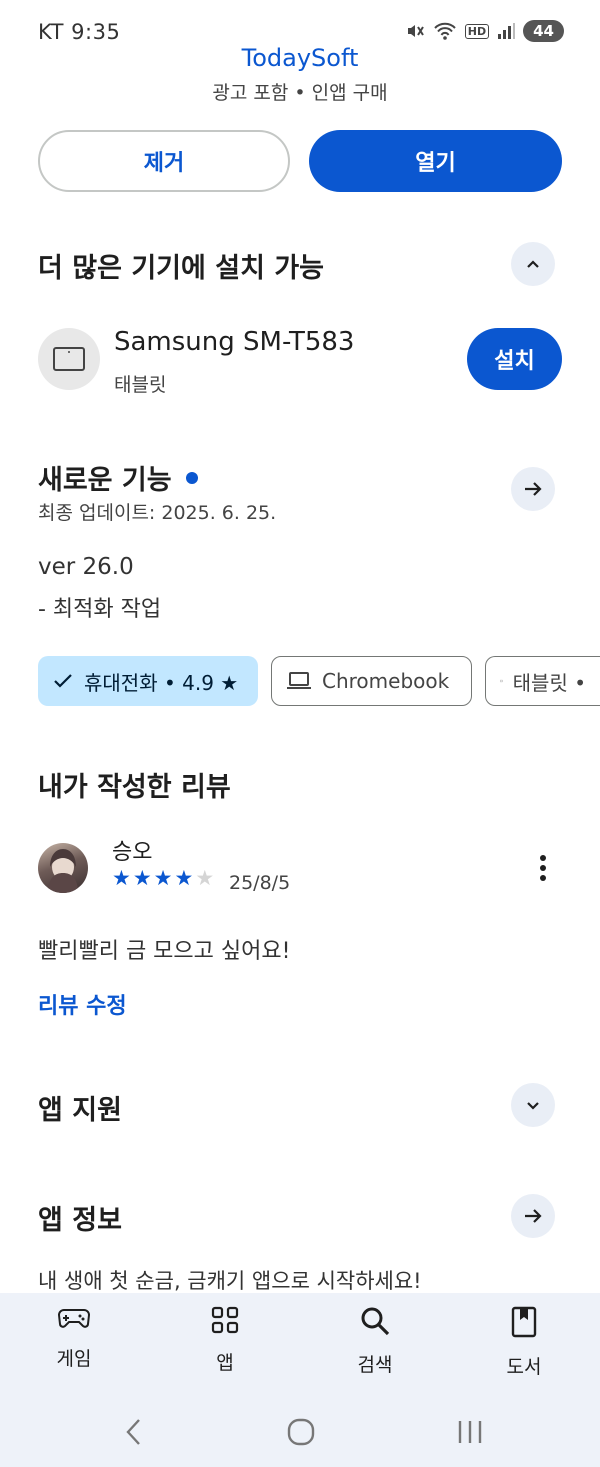 Image resolution: width=600 pixels, height=1467 pixels. What do you see at coordinates (375, 1341) in the screenshot?
I see `nav-search: 검색` at bounding box center [375, 1341].